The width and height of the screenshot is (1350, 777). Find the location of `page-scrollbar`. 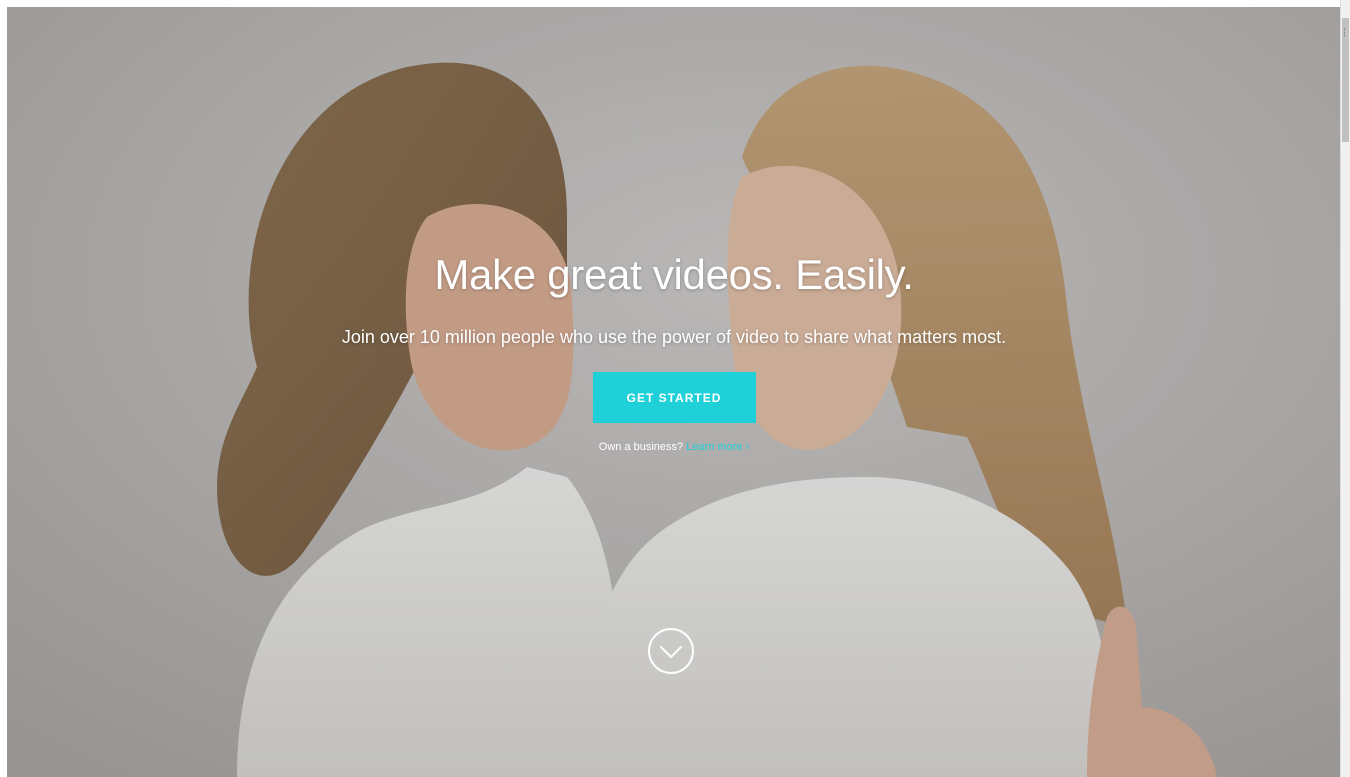

page-scrollbar is located at coordinates (1345, 388).